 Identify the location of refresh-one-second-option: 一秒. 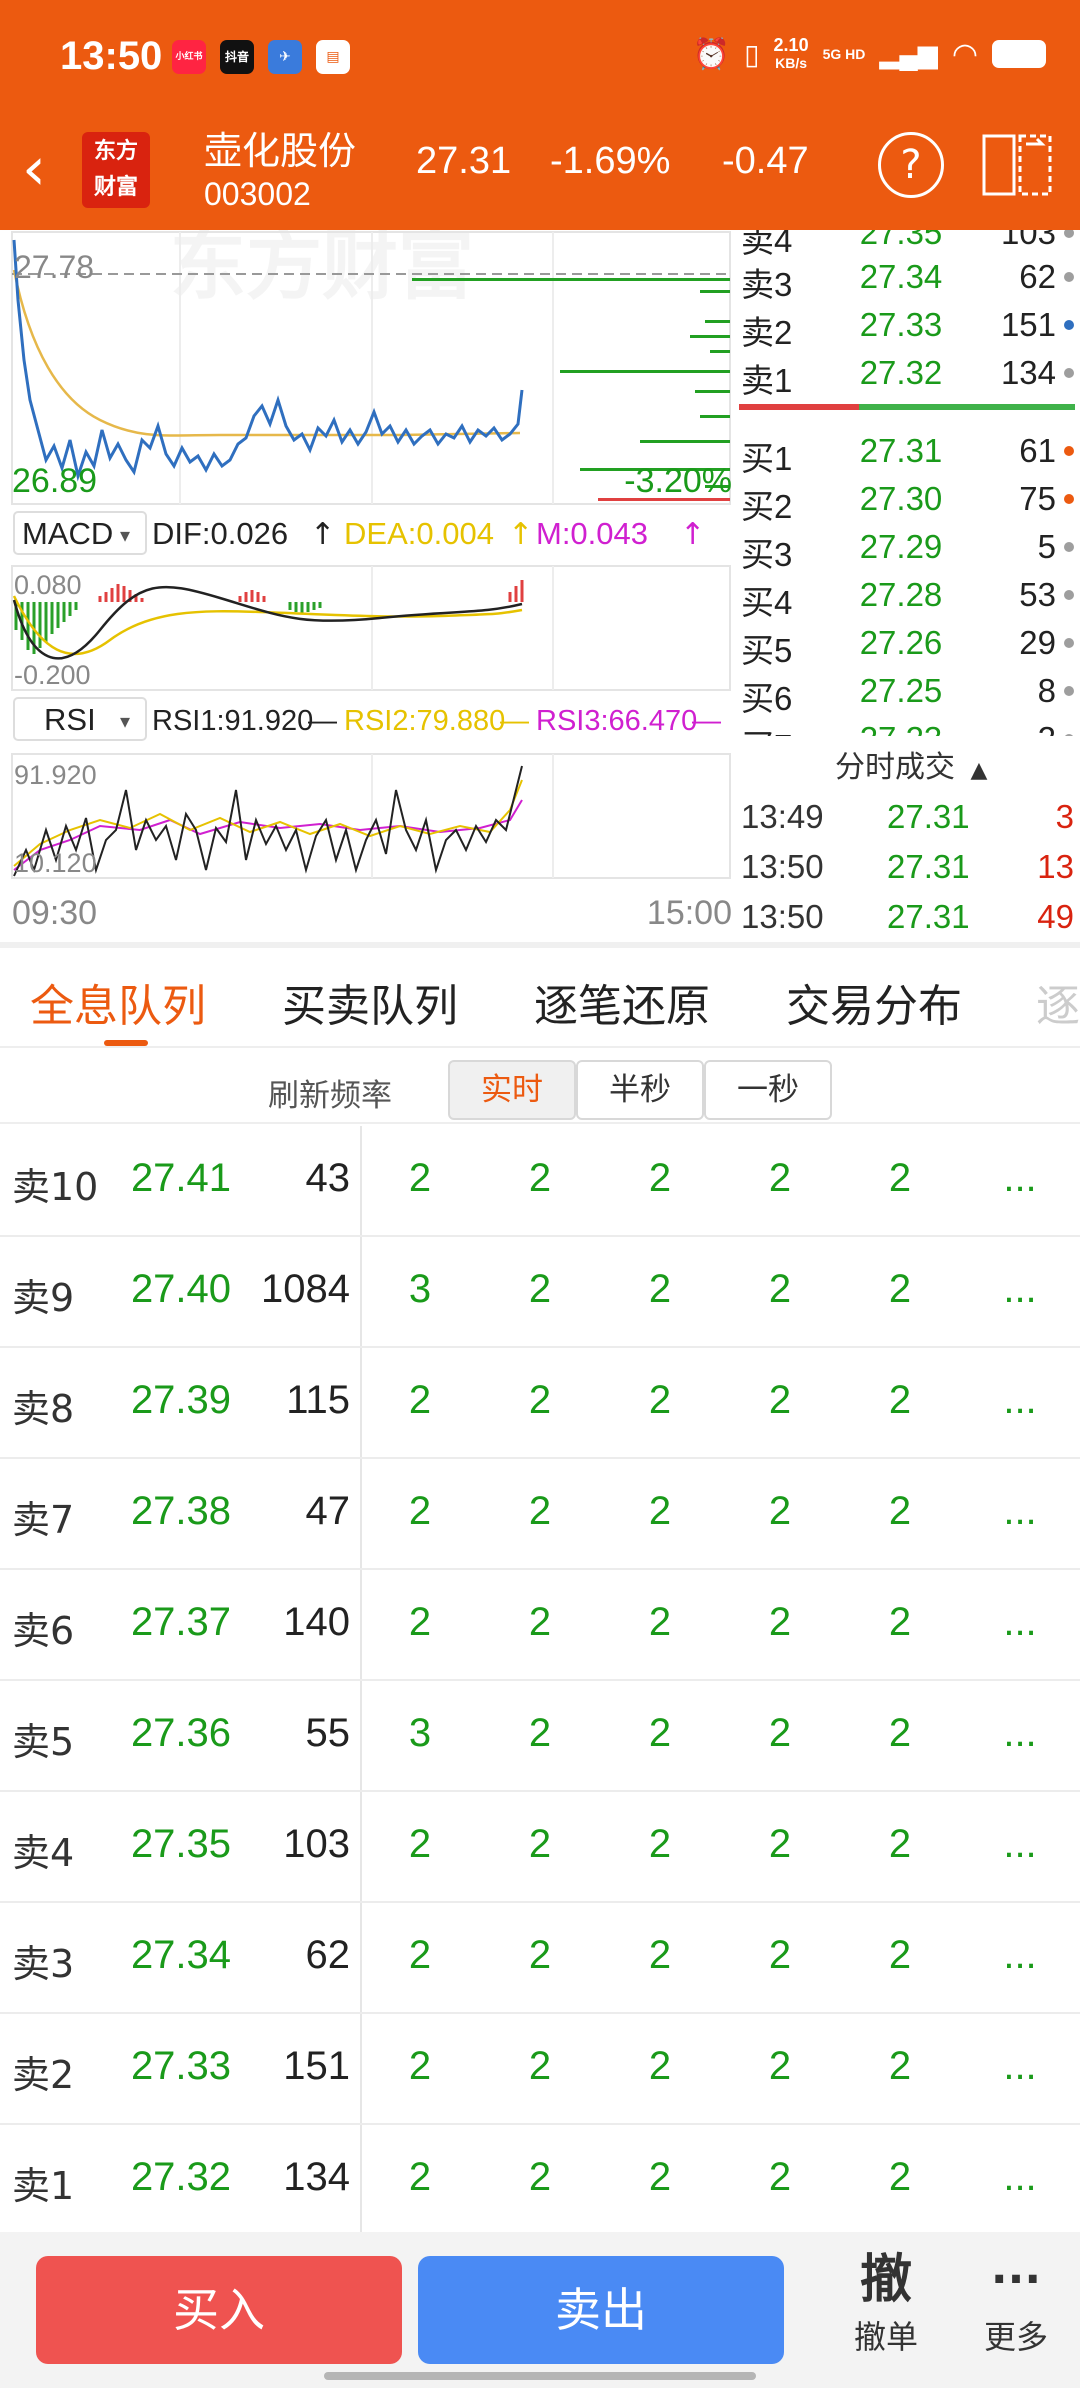
(768, 1090).